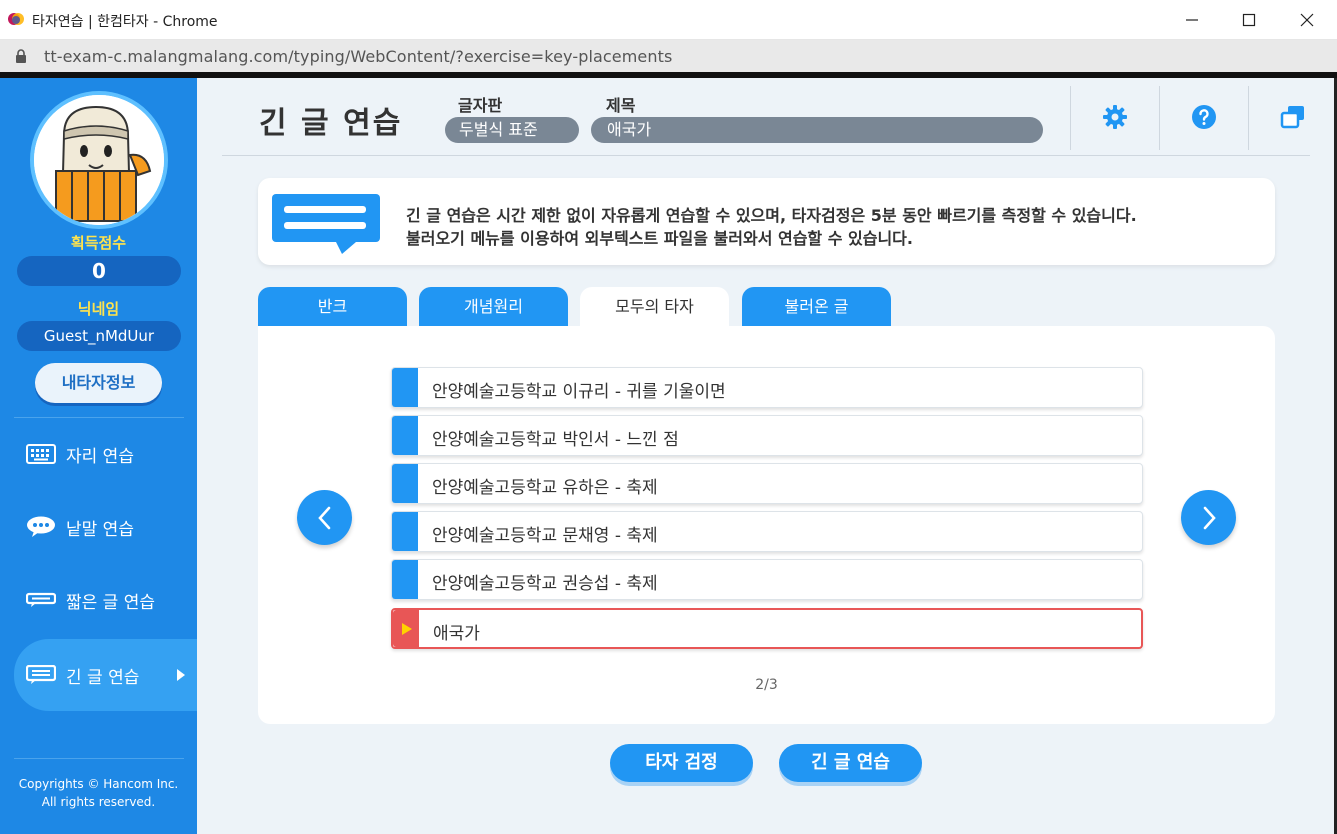 This screenshot has width=1337, height=834. What do you see at coordinates (579, 392) in the screenshot?
I see `list-item-label: 안양예술고등학교 이규리 - 귀를 기울이면` at bounding box center [579, 392].